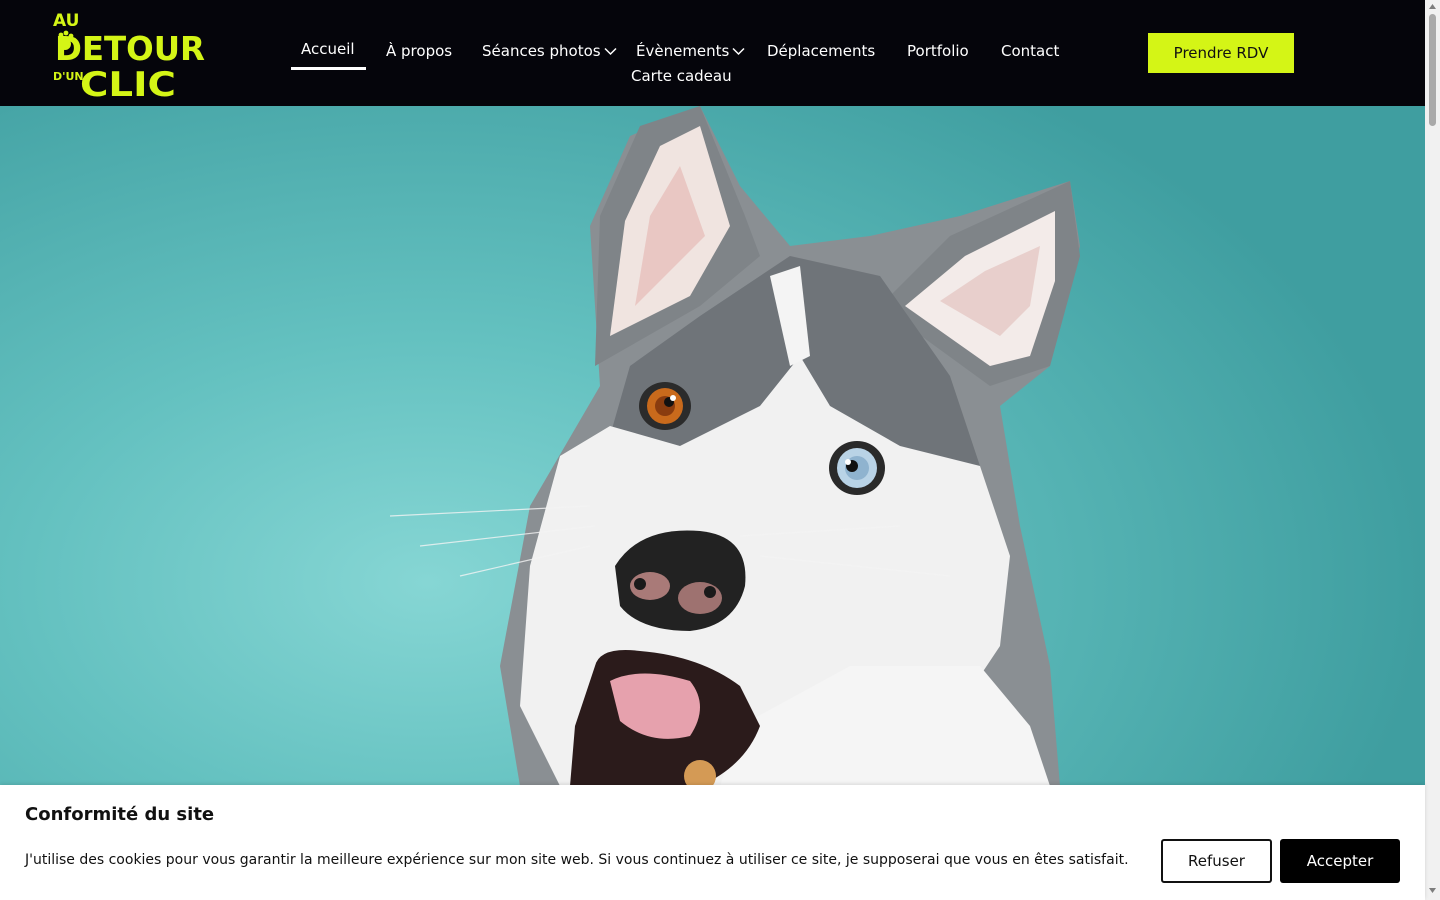 This screenshot has height=900, width=1440. I want to click on accept-cookies-button: Accepter, so click(1340, 861).